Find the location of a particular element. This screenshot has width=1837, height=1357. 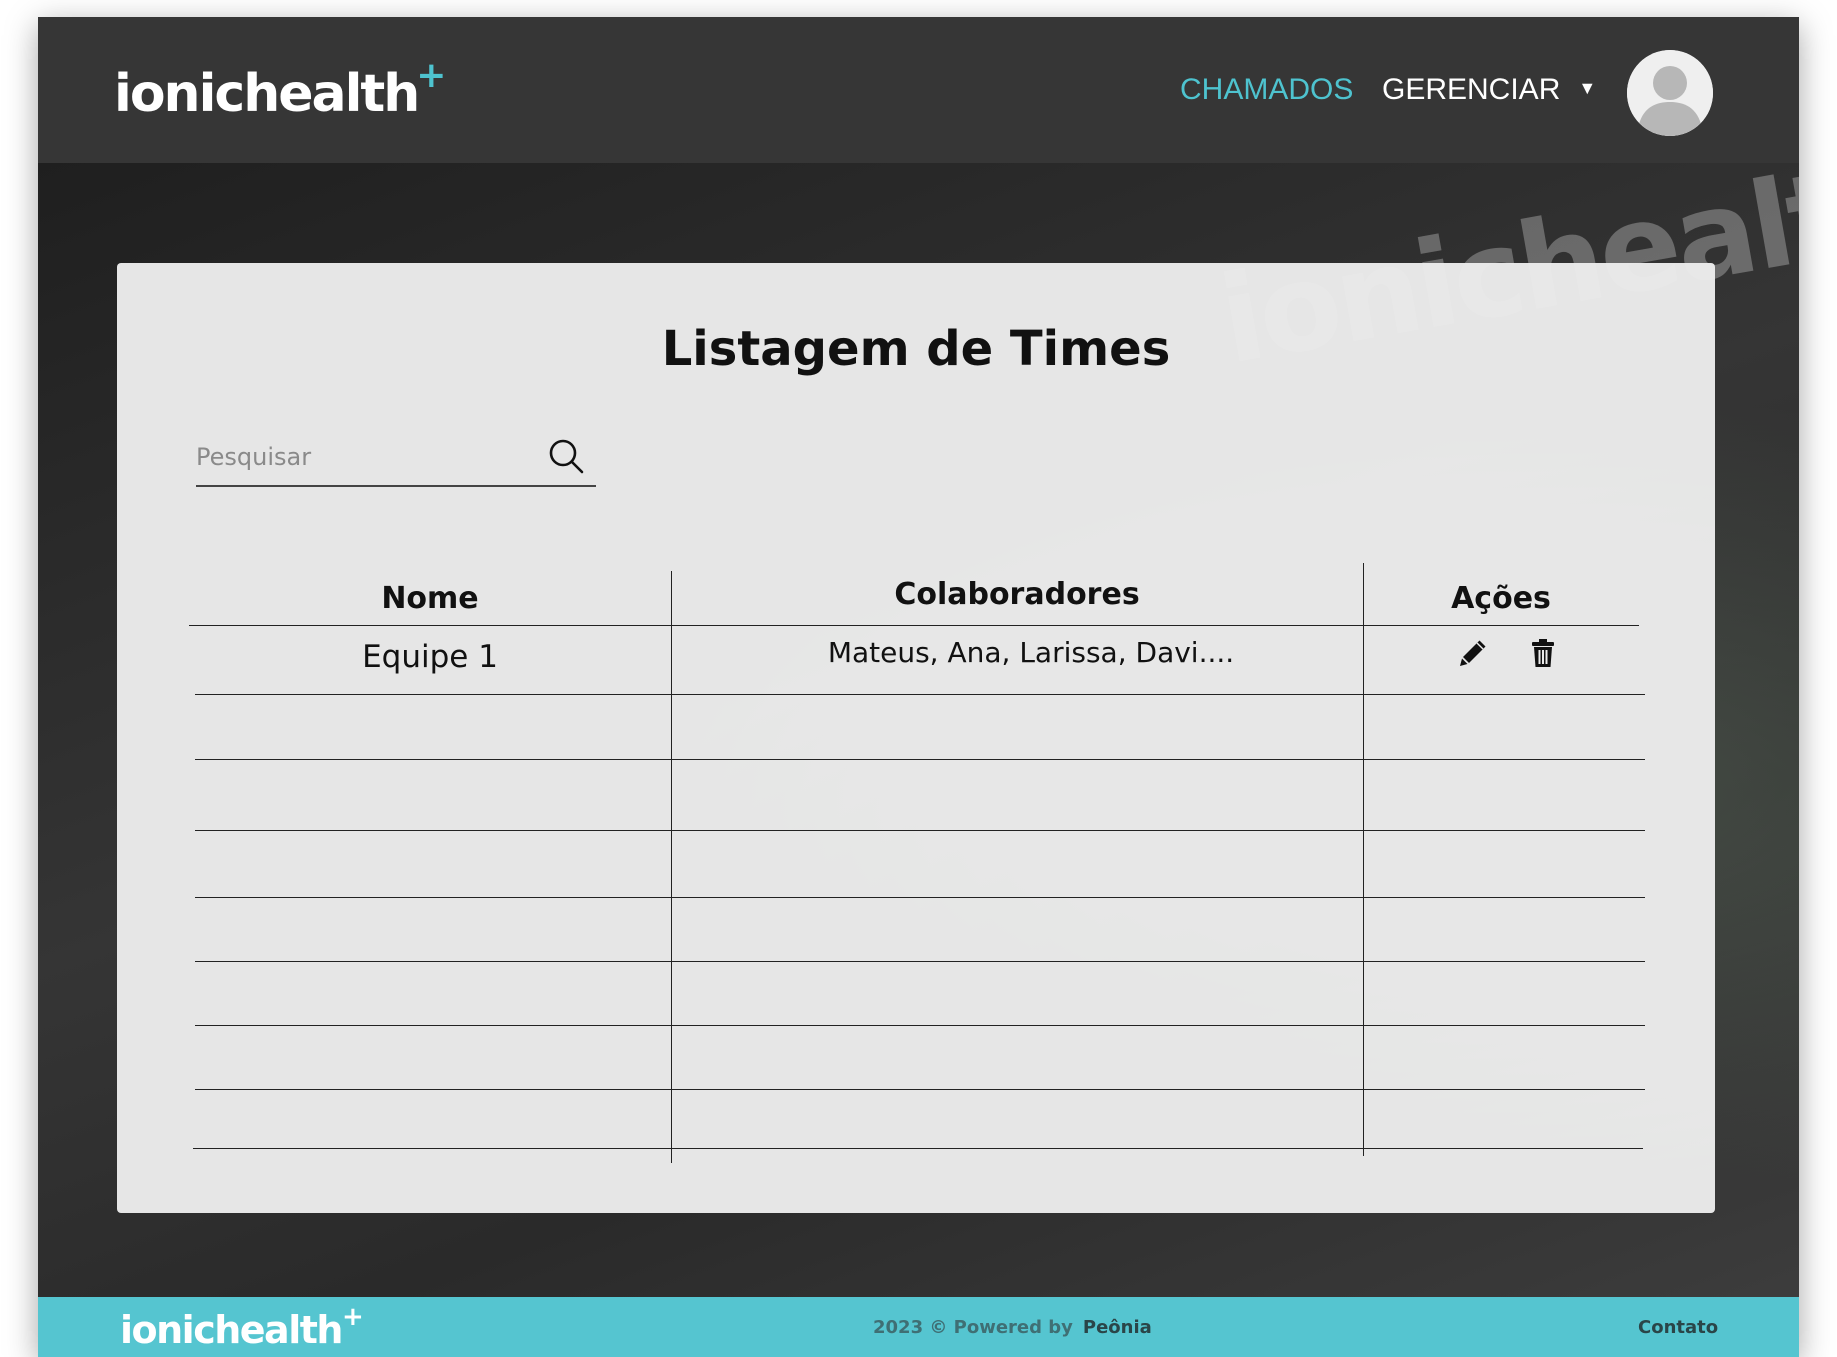

page-title: Listagem de Times is located at coordinates (916, 349).